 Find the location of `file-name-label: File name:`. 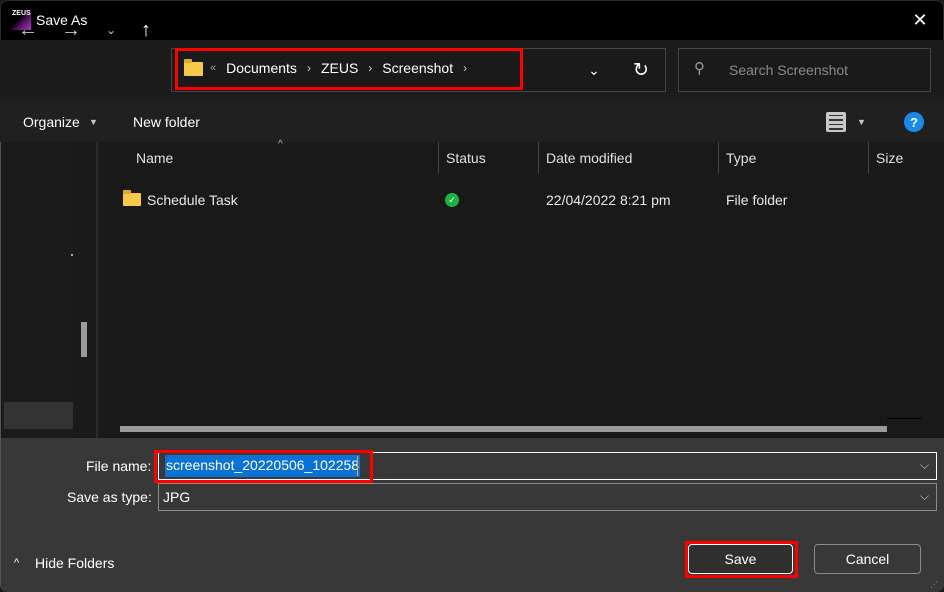

file-name-label: File name: is located at coordinates (119, 466).